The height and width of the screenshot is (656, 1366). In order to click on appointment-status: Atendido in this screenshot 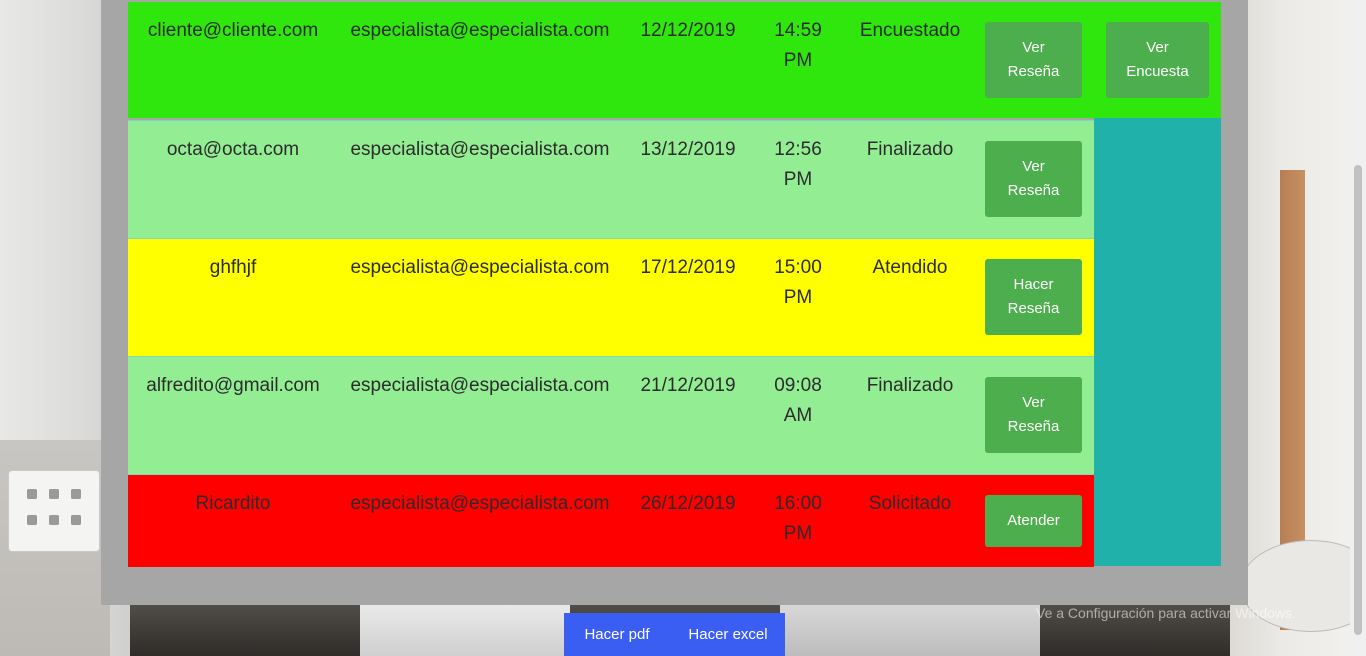, I will do `click(910, 267)`.